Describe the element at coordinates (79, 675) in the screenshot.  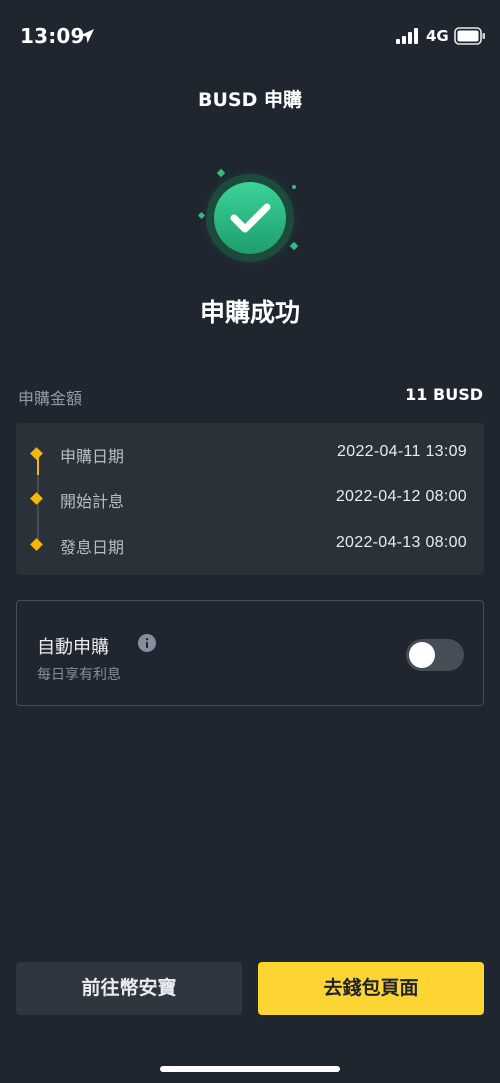
I see `auto-subscribe-subtitle: 每日享有利息` at that location.